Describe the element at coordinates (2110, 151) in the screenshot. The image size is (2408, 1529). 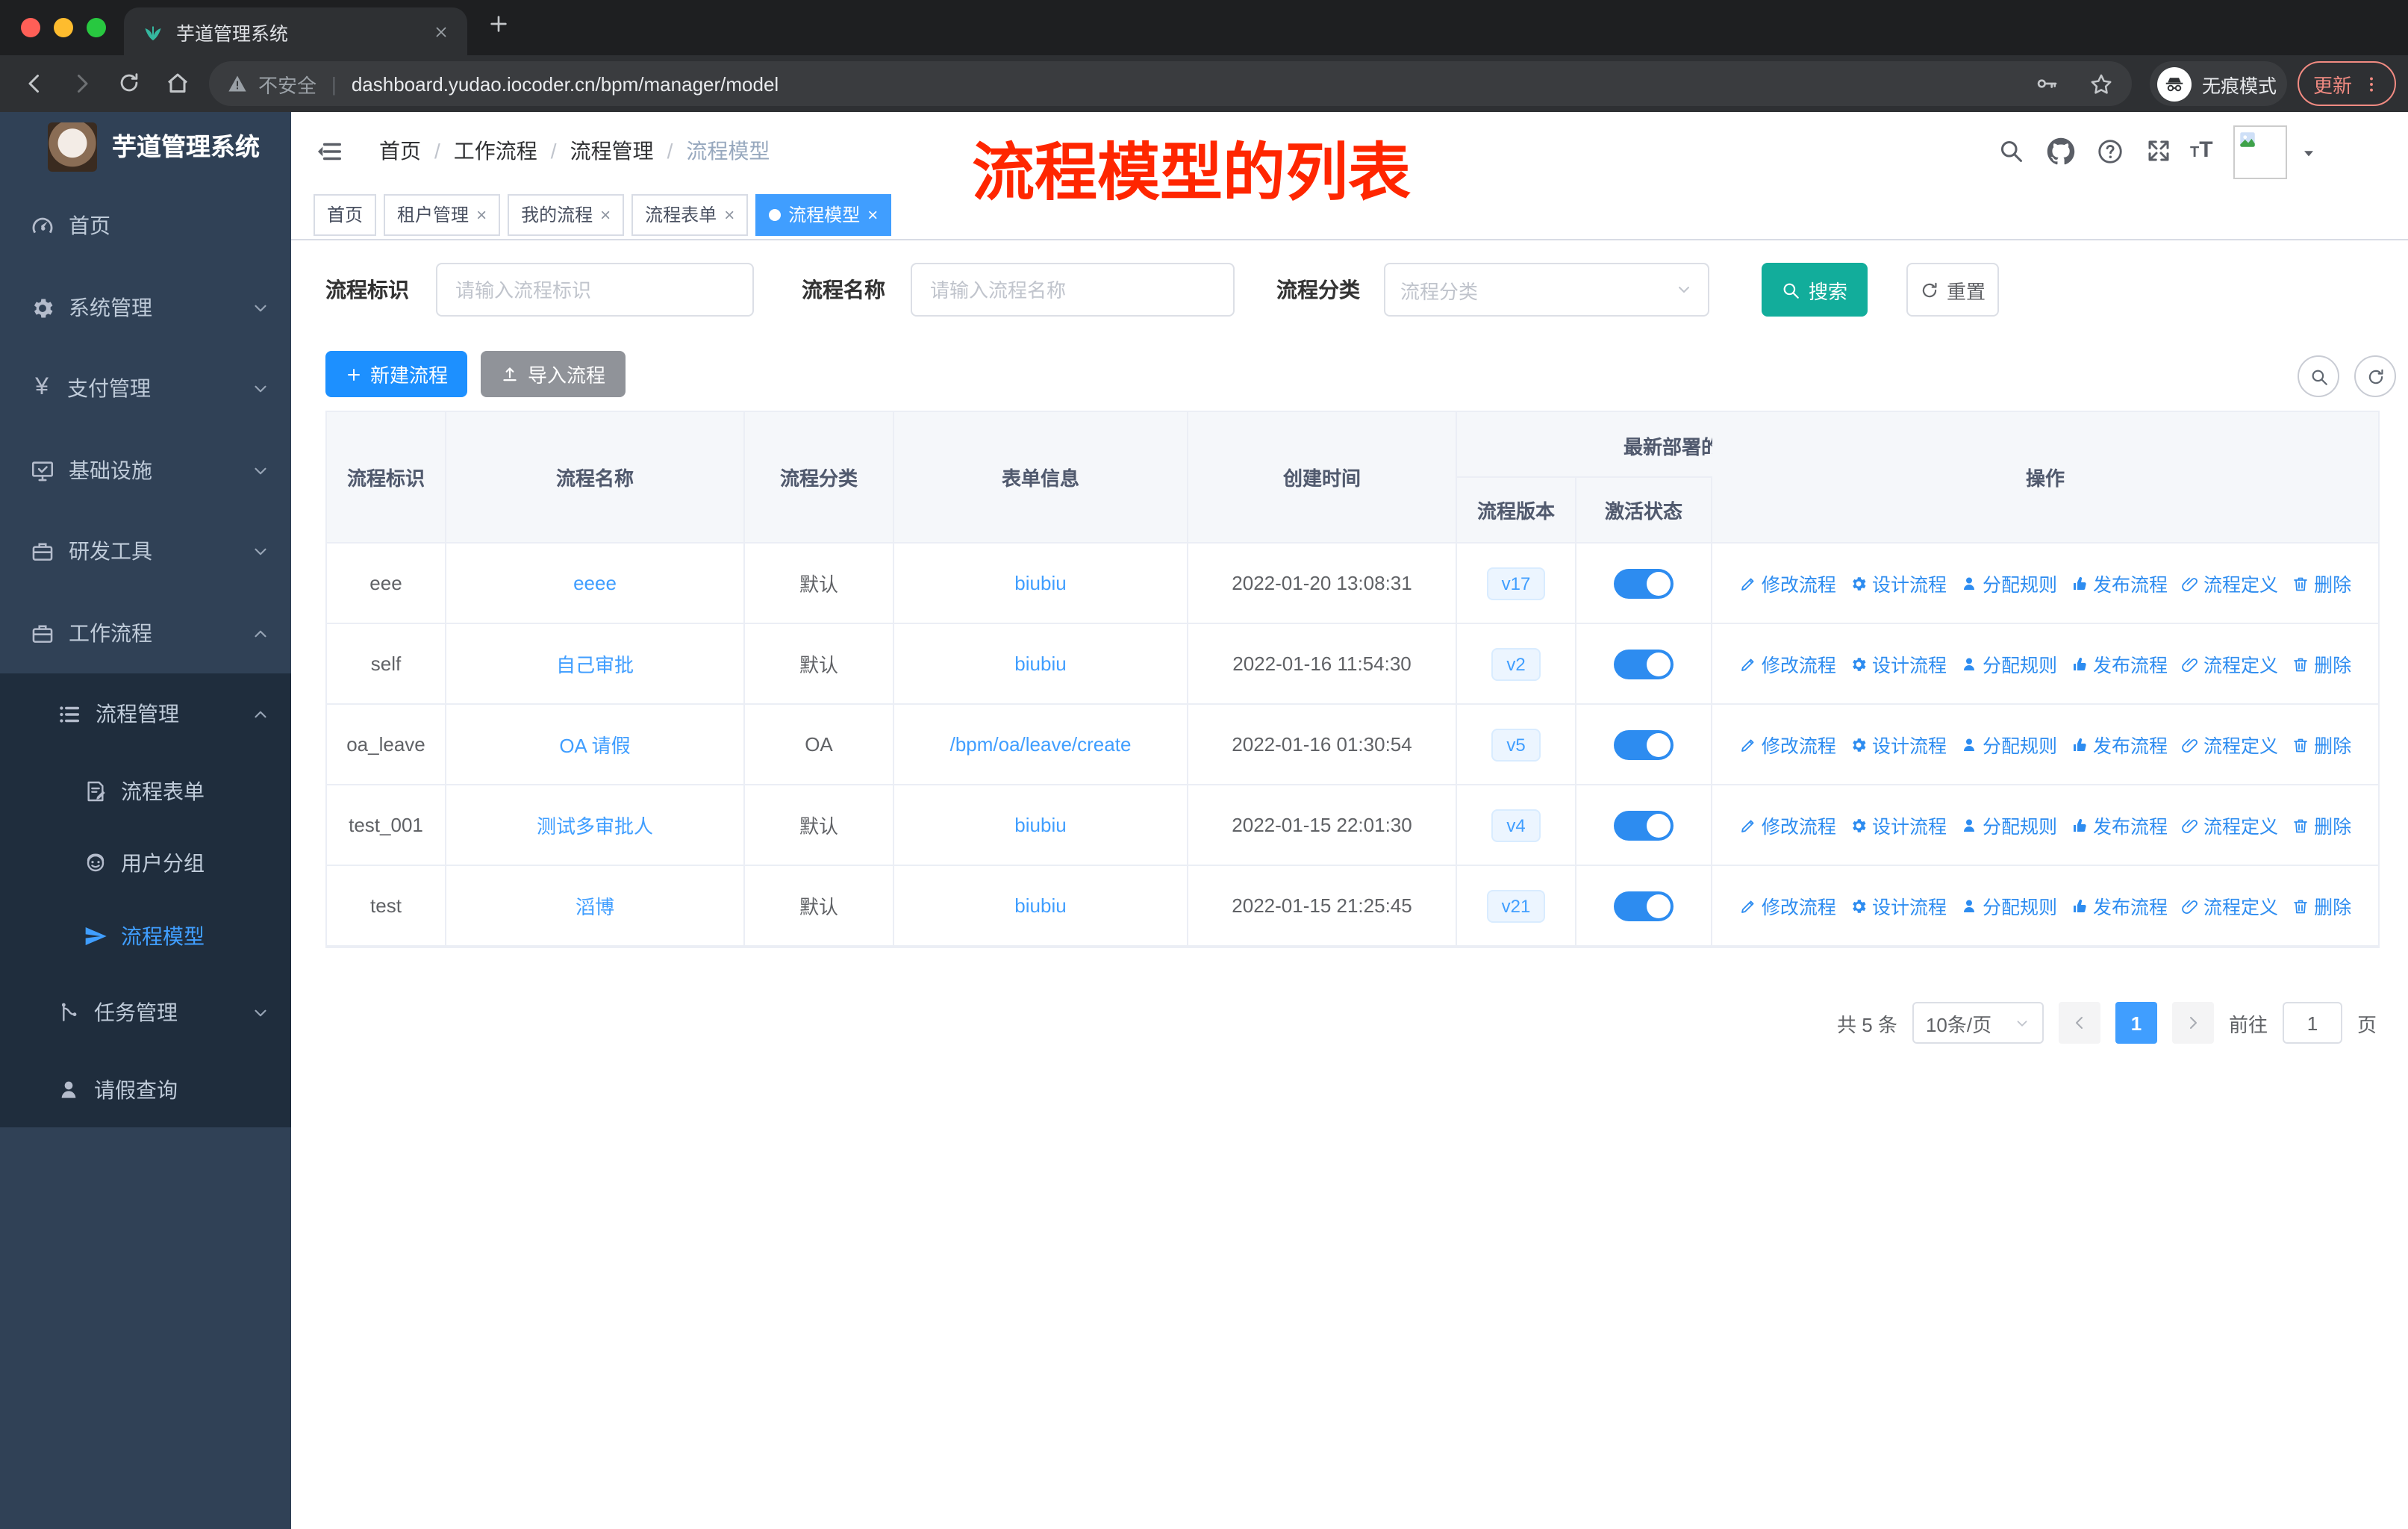
I see `help-icon` at that location.